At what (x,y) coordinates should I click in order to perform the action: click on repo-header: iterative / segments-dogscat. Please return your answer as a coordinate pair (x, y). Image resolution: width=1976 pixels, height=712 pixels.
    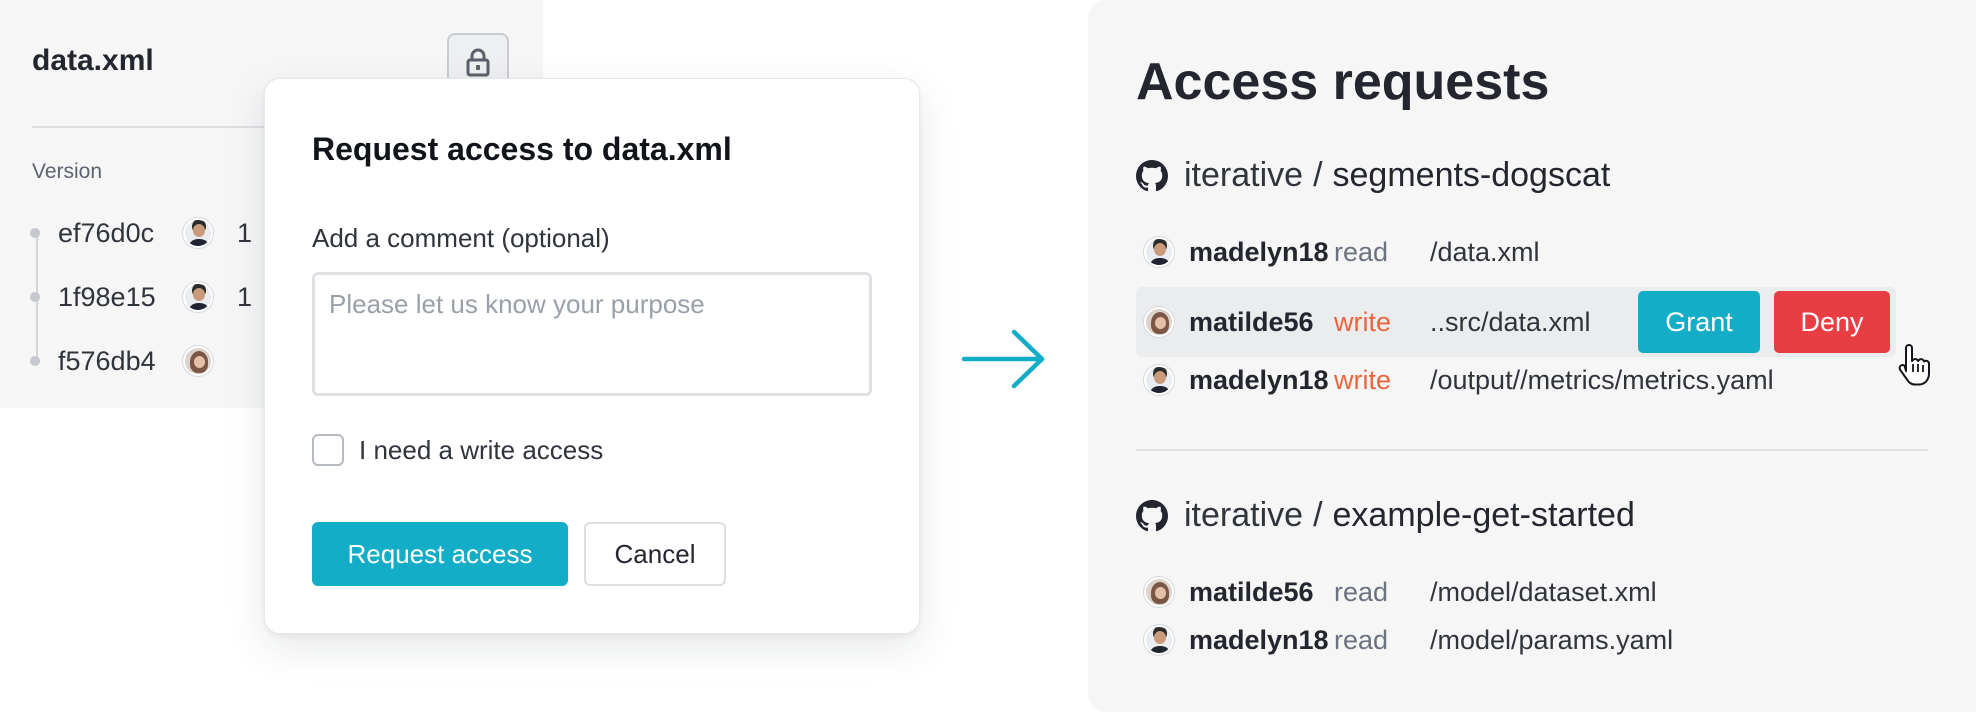
    Looking at the image, I should click on (1373, 175).